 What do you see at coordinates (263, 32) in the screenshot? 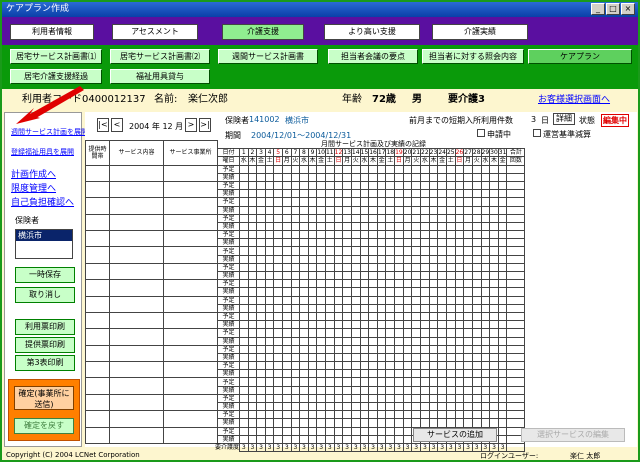
I see `menu-care-support: 介護支援` at bounding box center [263, 32].